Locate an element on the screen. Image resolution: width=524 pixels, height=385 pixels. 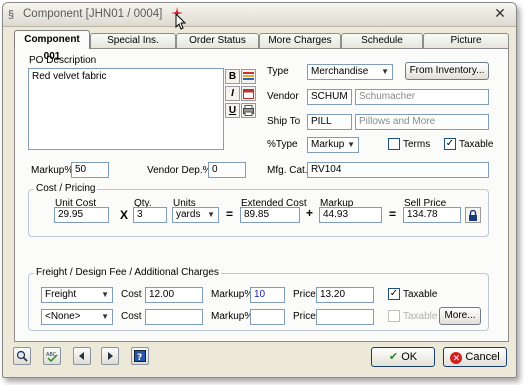
underline-button: U is located at coordinates (232, 110).